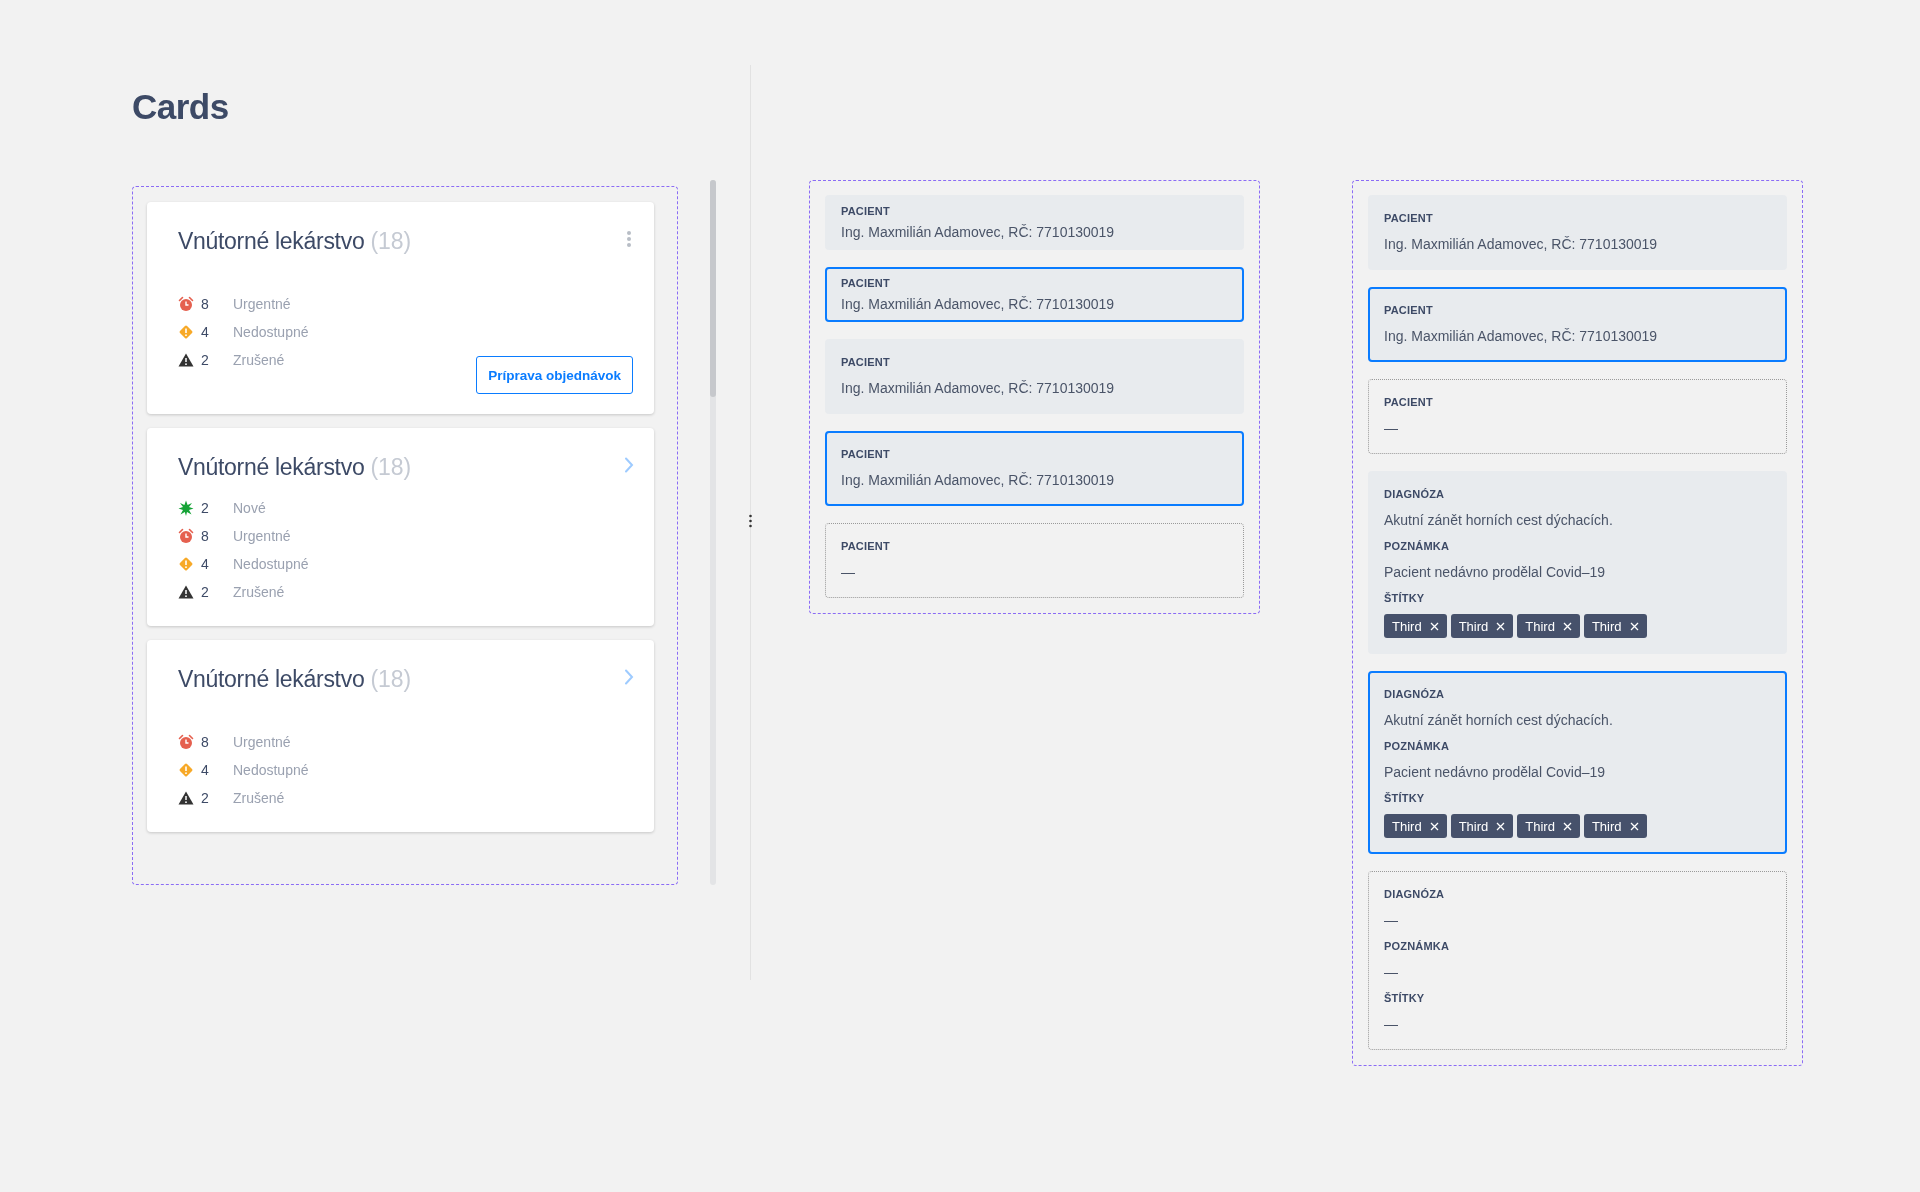 This screenshot has height=1192, width=1920. Describe the element at coordinates (400, 308) in the screenshot. I see `card: Vnútorné lekárstvo (18) 8 Urgentné 4 Nedostupné 2 Zrušené Príprava objednávok` at that location.